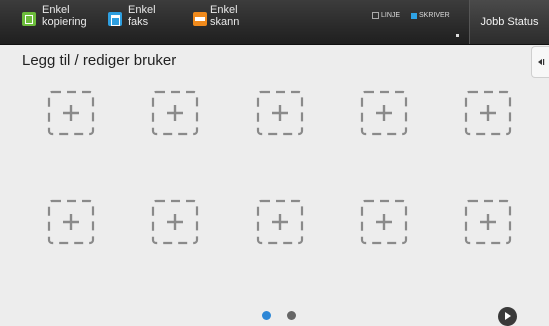  I want to click on next-arrow-icon, so click(507, 316).